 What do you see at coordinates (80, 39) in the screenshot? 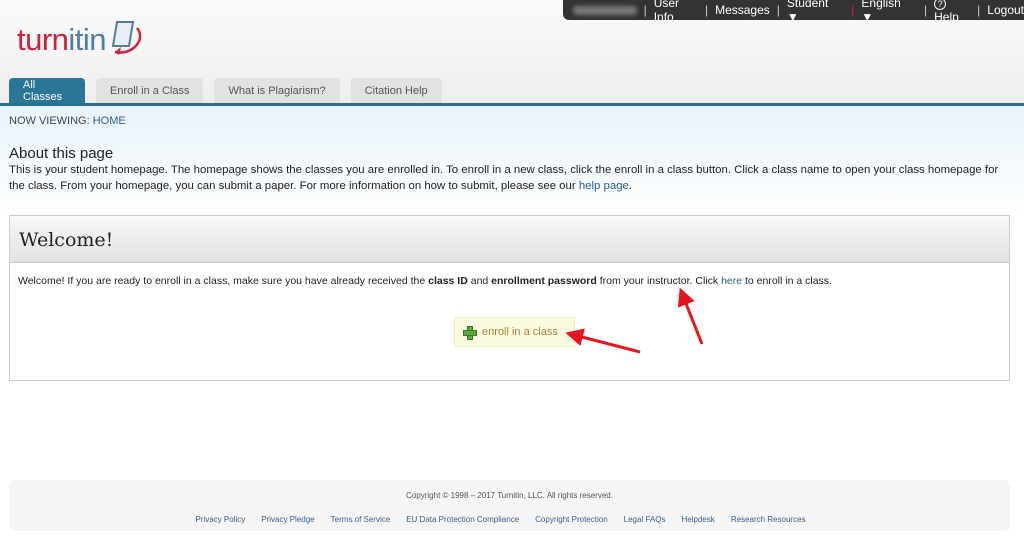
I see `turnitin-logo: turn itin` at bounding box center [80, 39].